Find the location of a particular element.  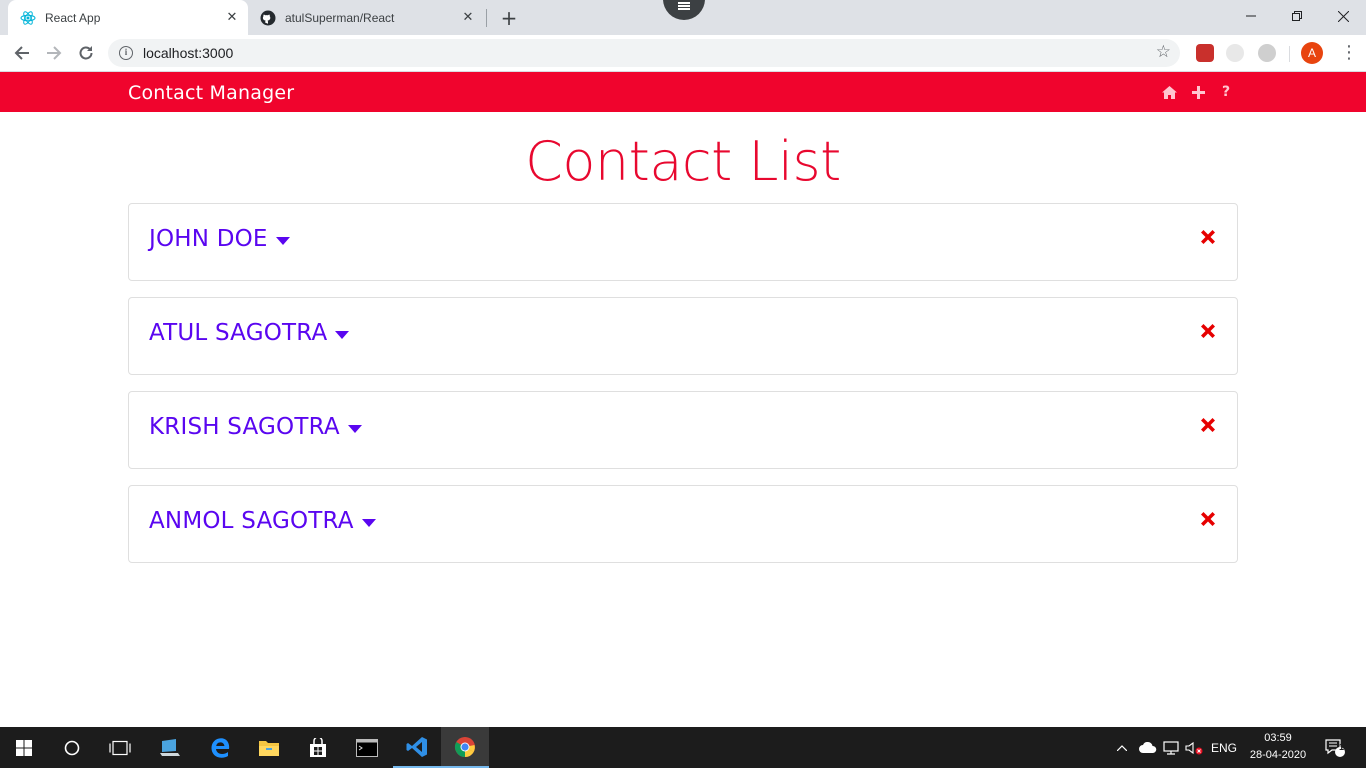

language-indicator: ENG is located at coordinates (1224, 747).